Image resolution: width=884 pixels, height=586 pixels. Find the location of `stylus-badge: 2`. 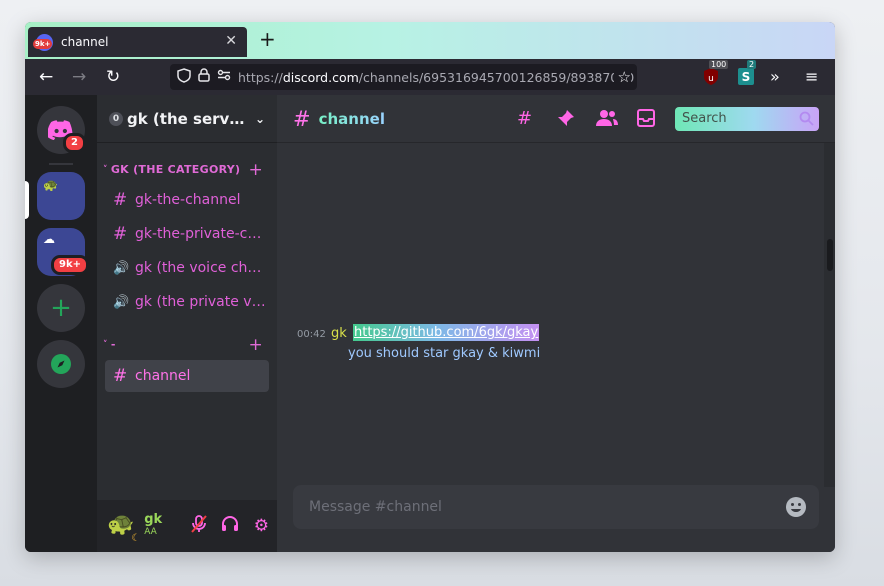

stylus-badge: 2 is located at coordinates (752, 64).